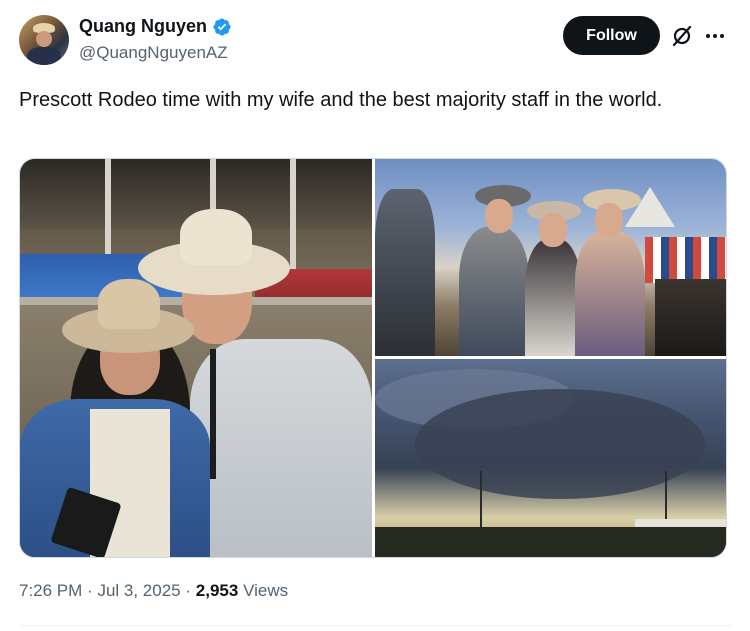 Image resolution: width=750 pixels, height=631 pixels. What do you see at coordinates (611, 35) in the screenshot?
I see `follow-button: Follow` at bounding box center [611, 35].